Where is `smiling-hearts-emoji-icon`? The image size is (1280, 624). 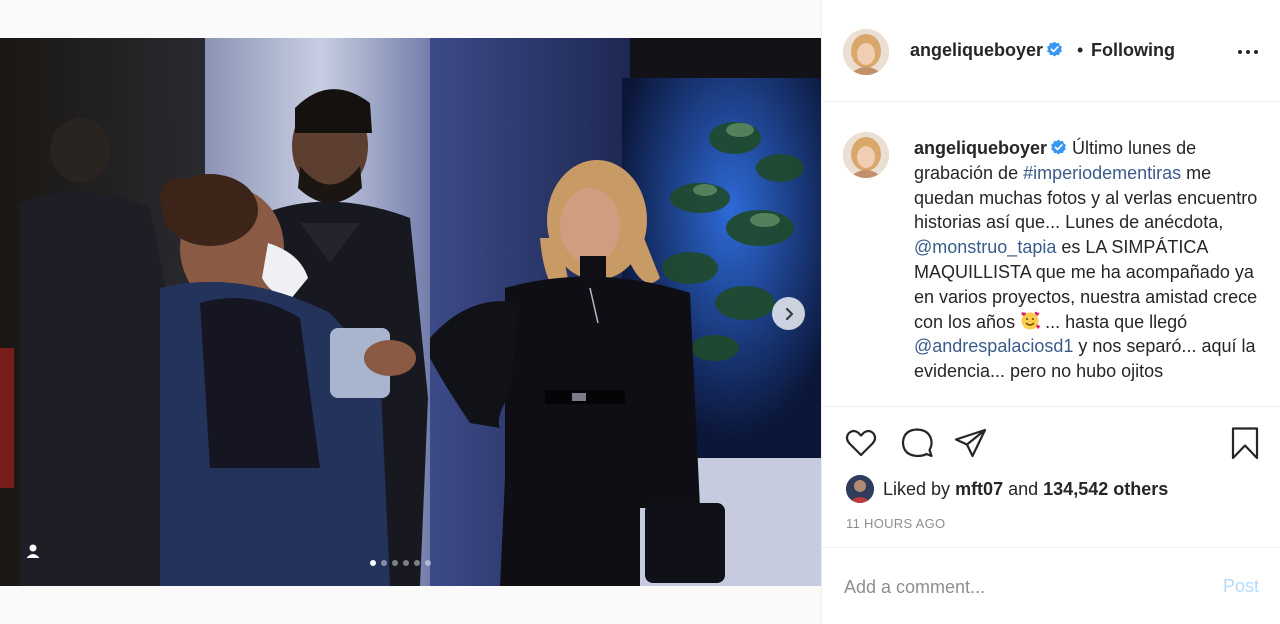
smiling-hearts-emoji-icon is located at coordinates (1031, 320).